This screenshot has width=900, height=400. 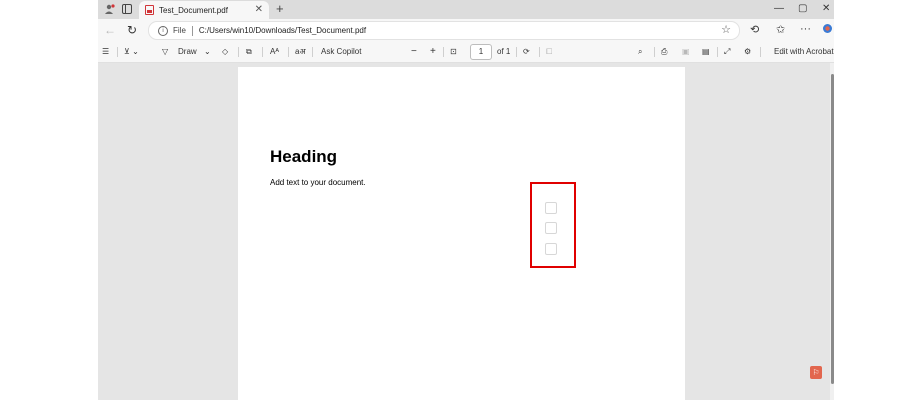 I want to click on search-icon: ⌕, so click(x=640, y=52).